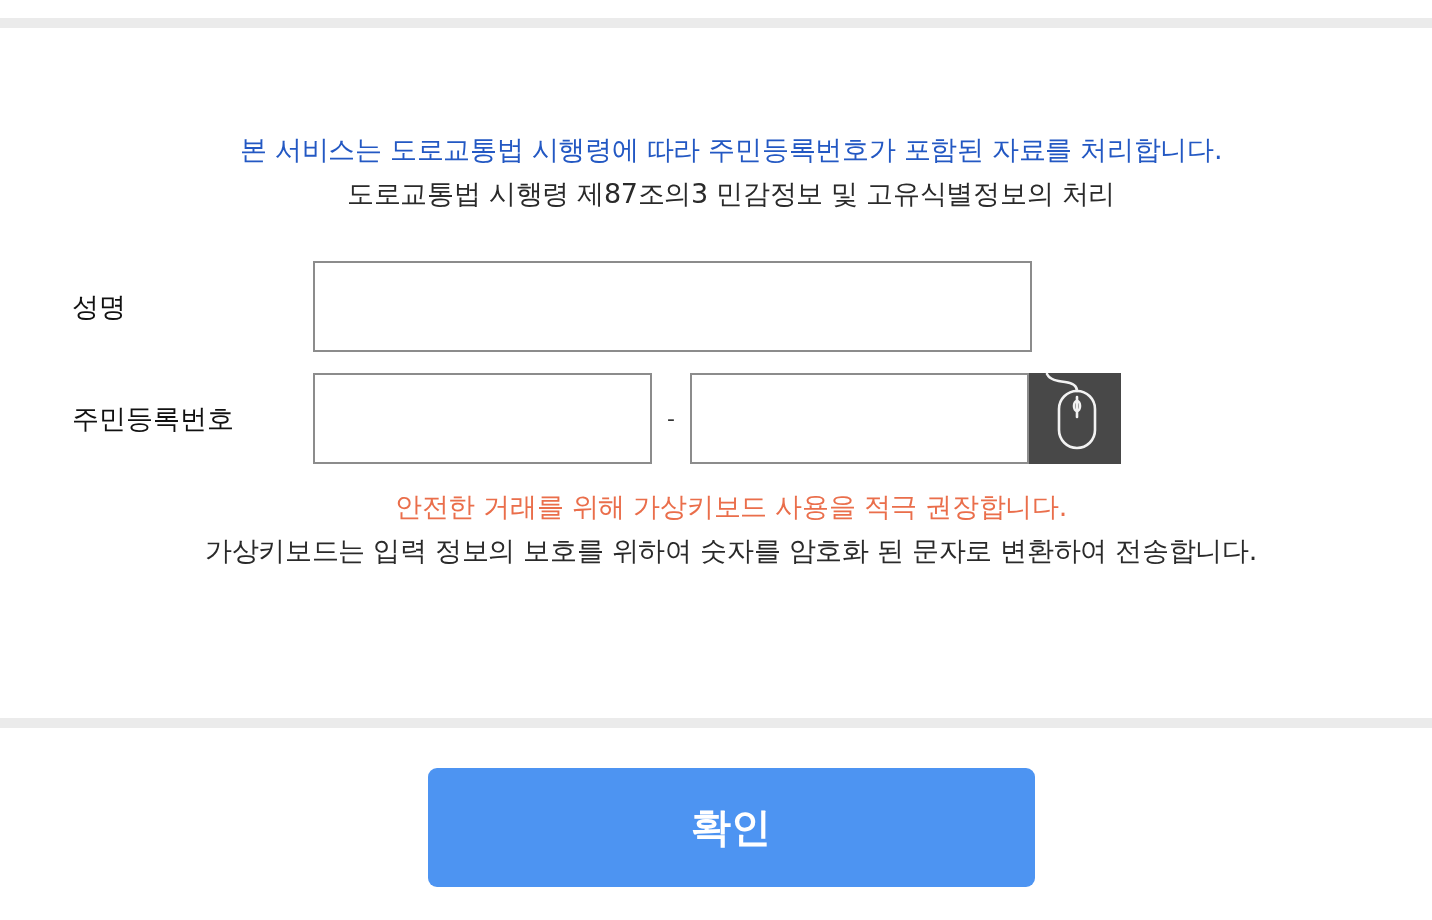 The height and width of the screenshot is (920, 1432). I want to click on field-label: 주민등록번호, so click(153, 418).